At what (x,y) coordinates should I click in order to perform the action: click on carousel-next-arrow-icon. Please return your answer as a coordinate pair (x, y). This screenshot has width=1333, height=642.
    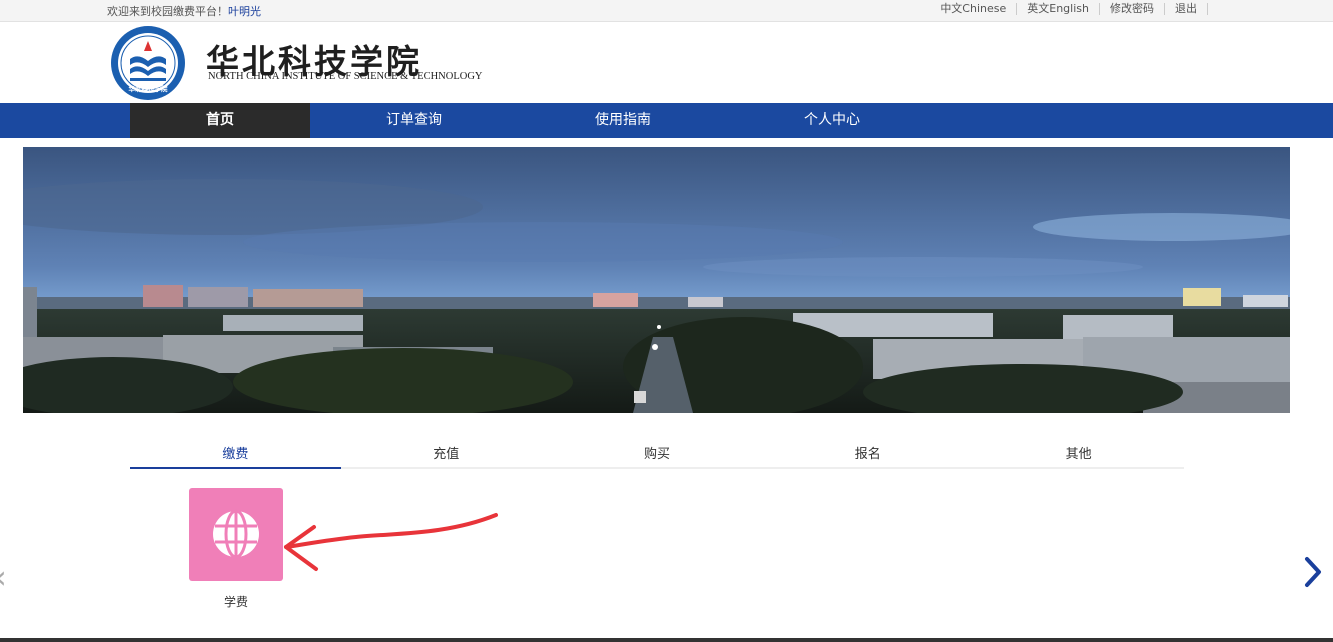
    Looking at the image, I should click on (1313, 572).